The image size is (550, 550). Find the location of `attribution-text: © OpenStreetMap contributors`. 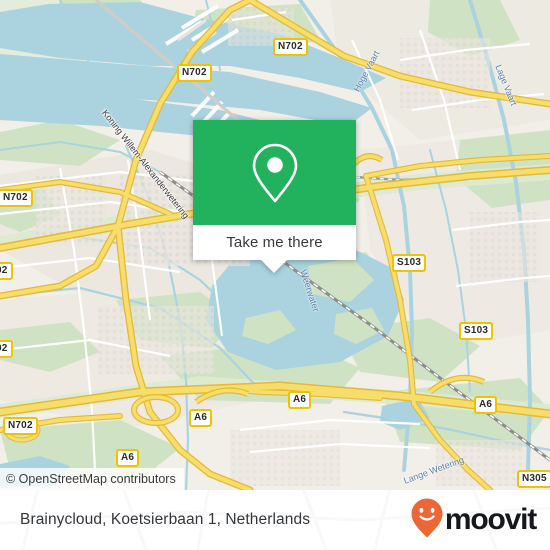

attribution-text: © OpenStreetMap contributors is located at coordinates (91, 479).